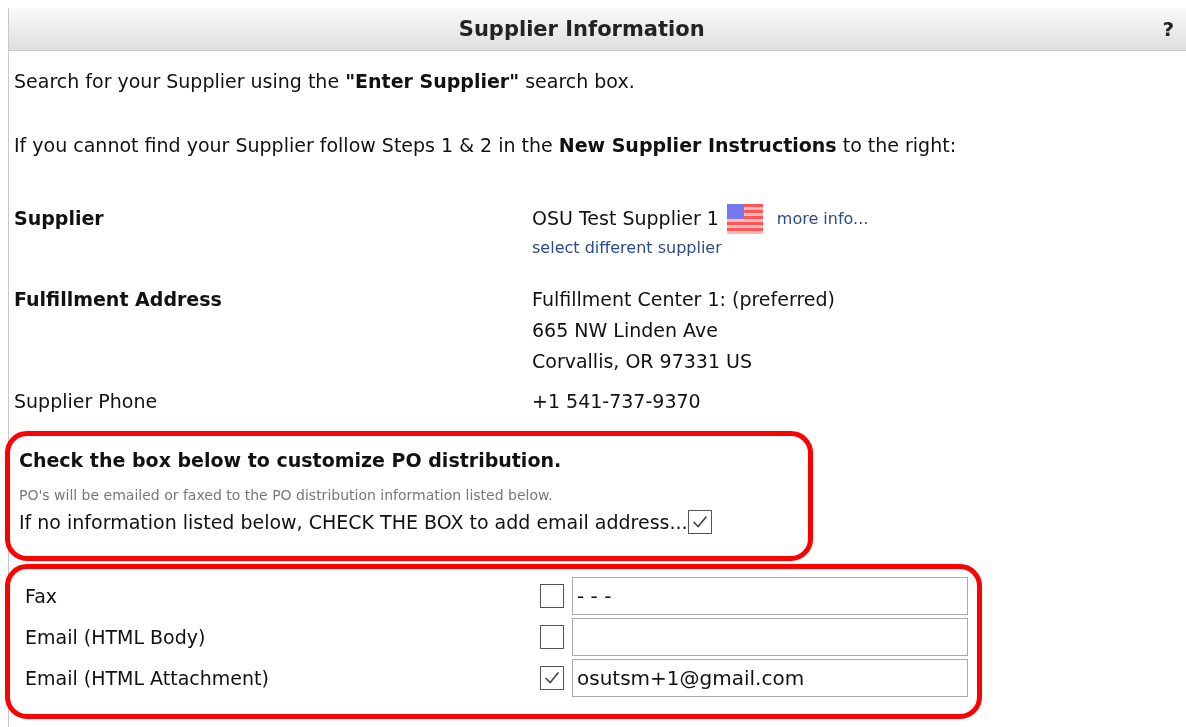  What do you see at coordinates (625, 330) in the screenshot?
I see `address-line: 665 NW Linden Ave` at bounding box center [625, 330].